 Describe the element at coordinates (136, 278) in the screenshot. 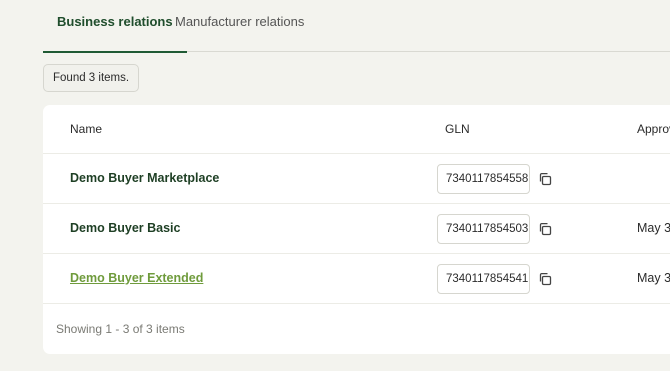

I see `row-name-link: Demo Buyer Extended` at that location.